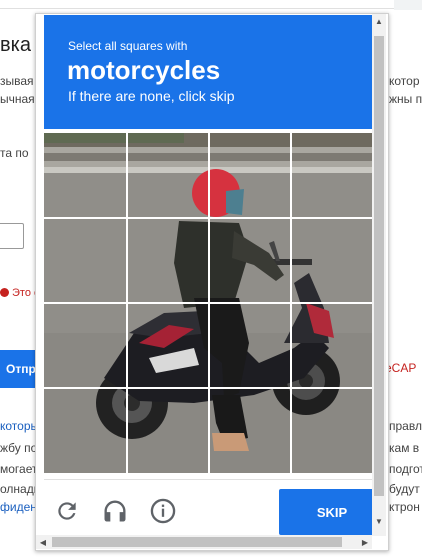 Image resolution: width=422 pixels, height=557 pixels. I want to click on error-icon, so click(4, 292).